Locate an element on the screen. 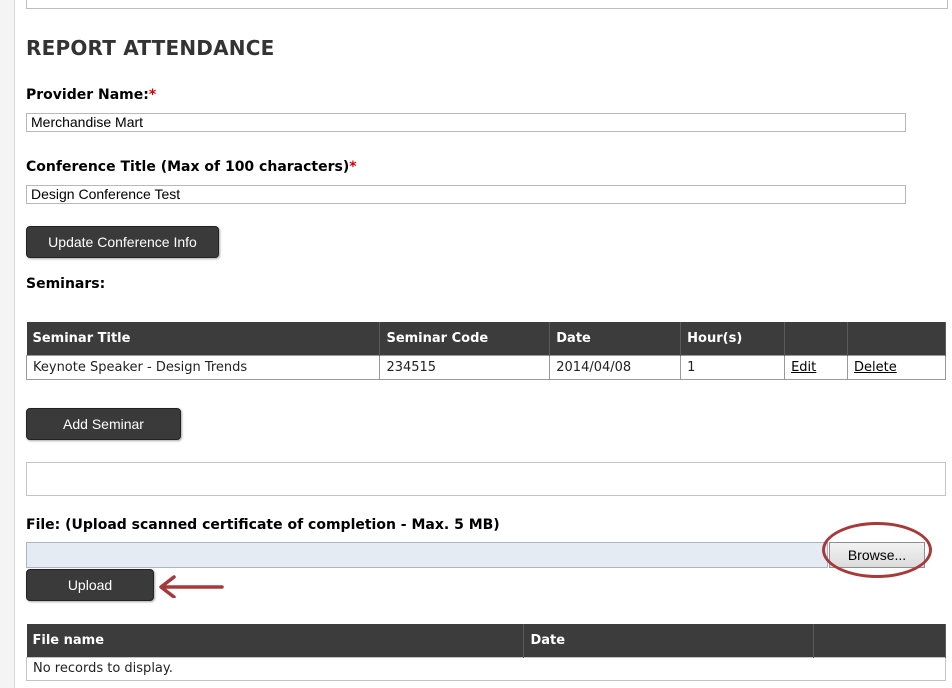 The image size is (952, 688). provider-name-input: Merchandise Mart is located at coordinates (466, 122).